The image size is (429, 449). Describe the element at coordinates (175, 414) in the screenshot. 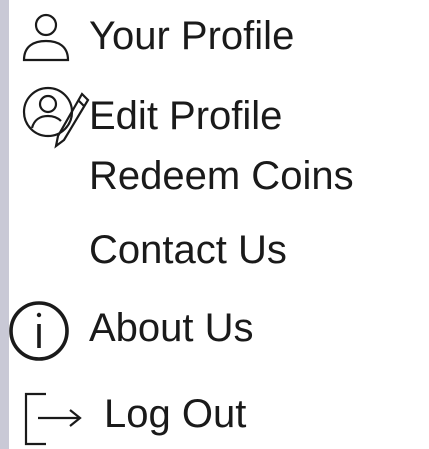

I see `menu-label-log-out: Log Out` at that location.